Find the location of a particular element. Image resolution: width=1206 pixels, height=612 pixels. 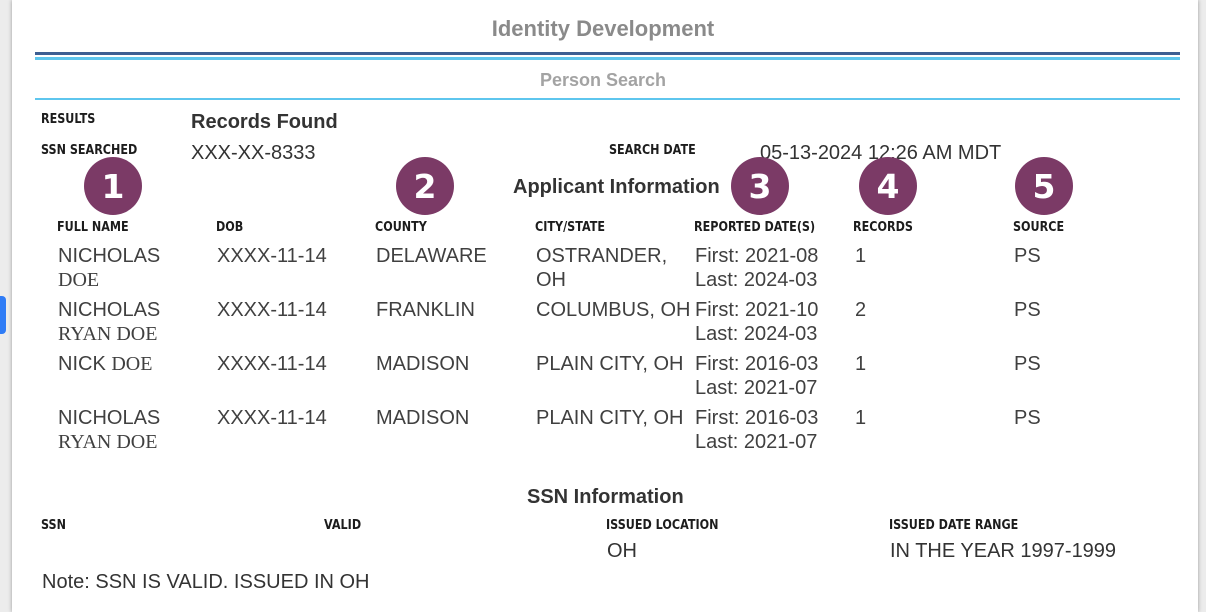

ssn-searched-value: XXX-XX-8333 is located at coordinates (253, 153).